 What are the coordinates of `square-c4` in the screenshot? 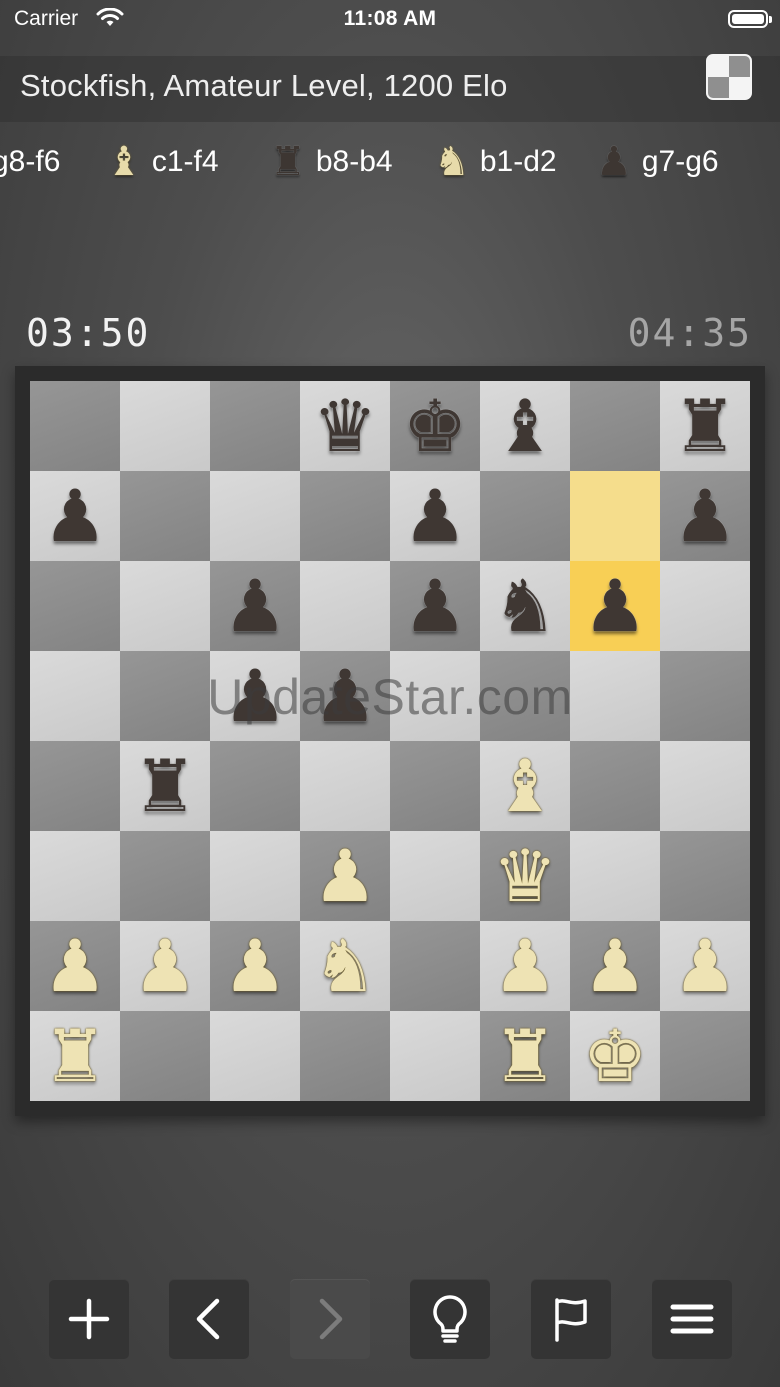 It's located at (255, 786).